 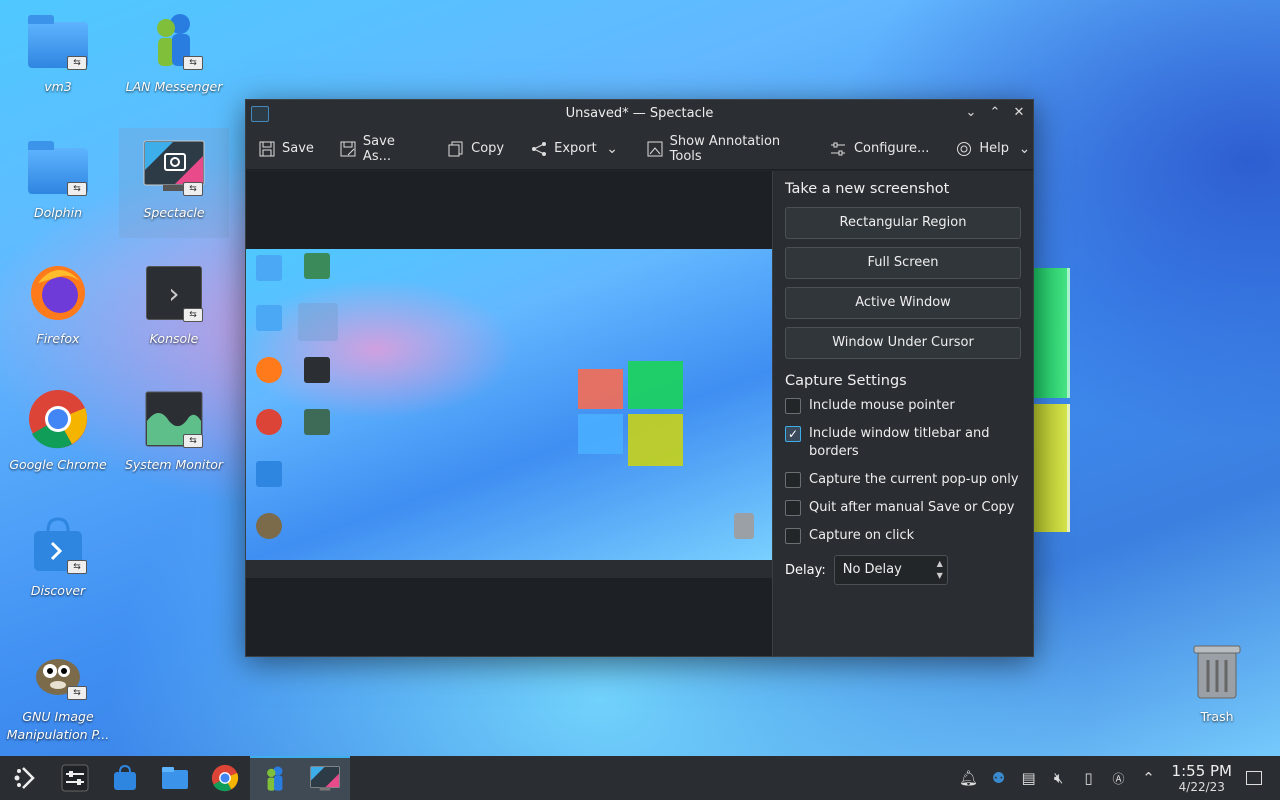 I want to click on chrome-icon, so click(x=58, y=419).